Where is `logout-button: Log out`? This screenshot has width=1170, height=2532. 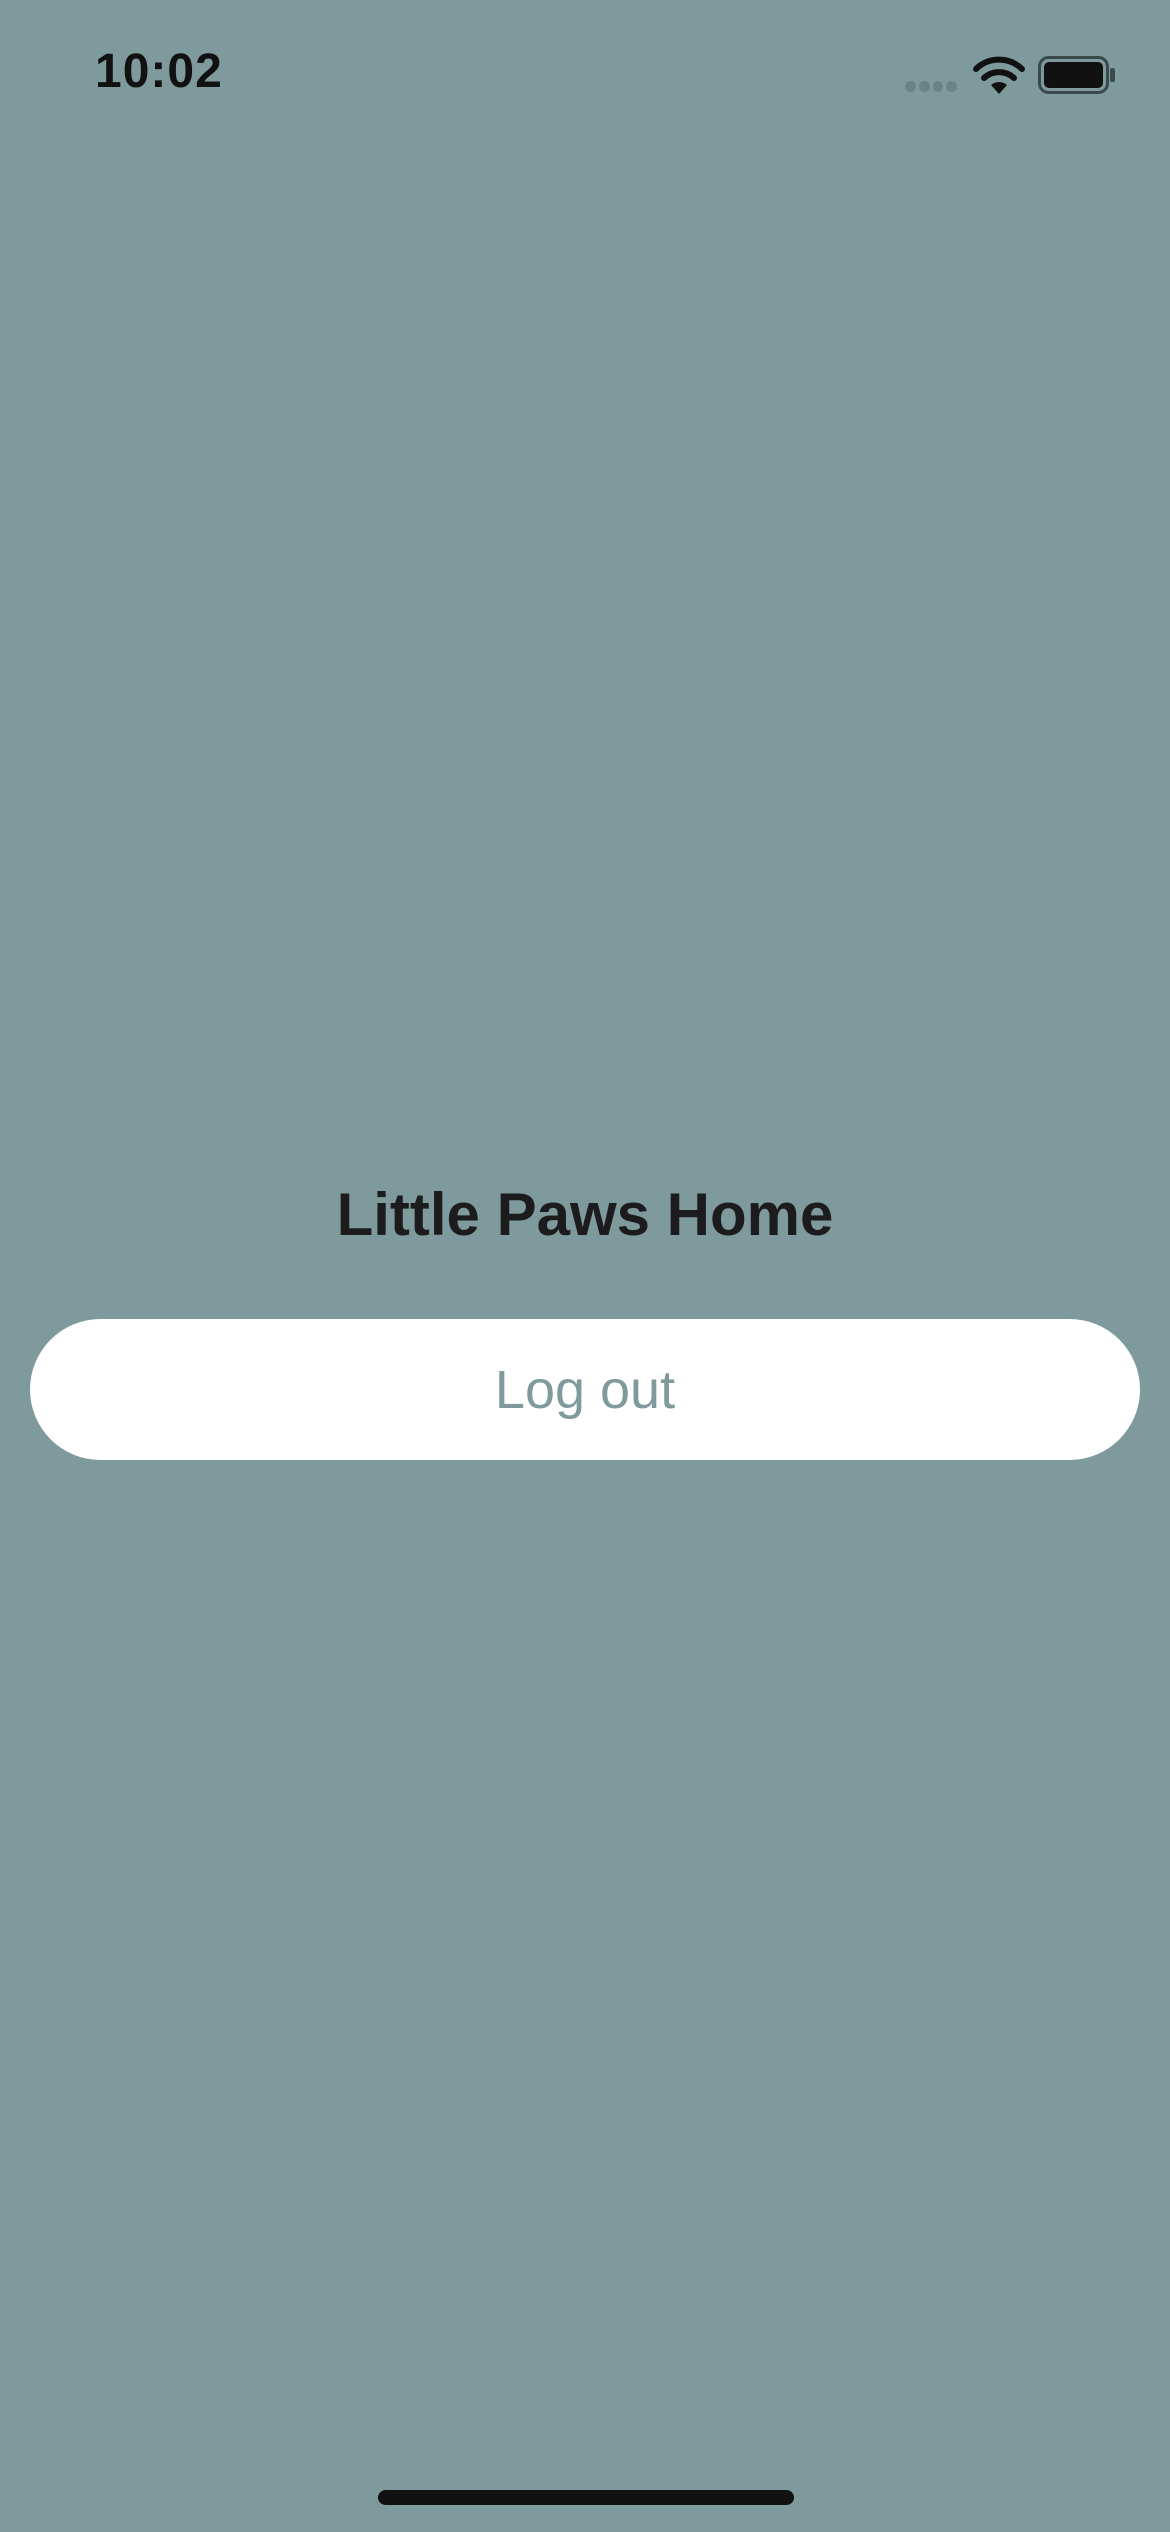
logout-button: Log out is located at coordinates (585, 1389).